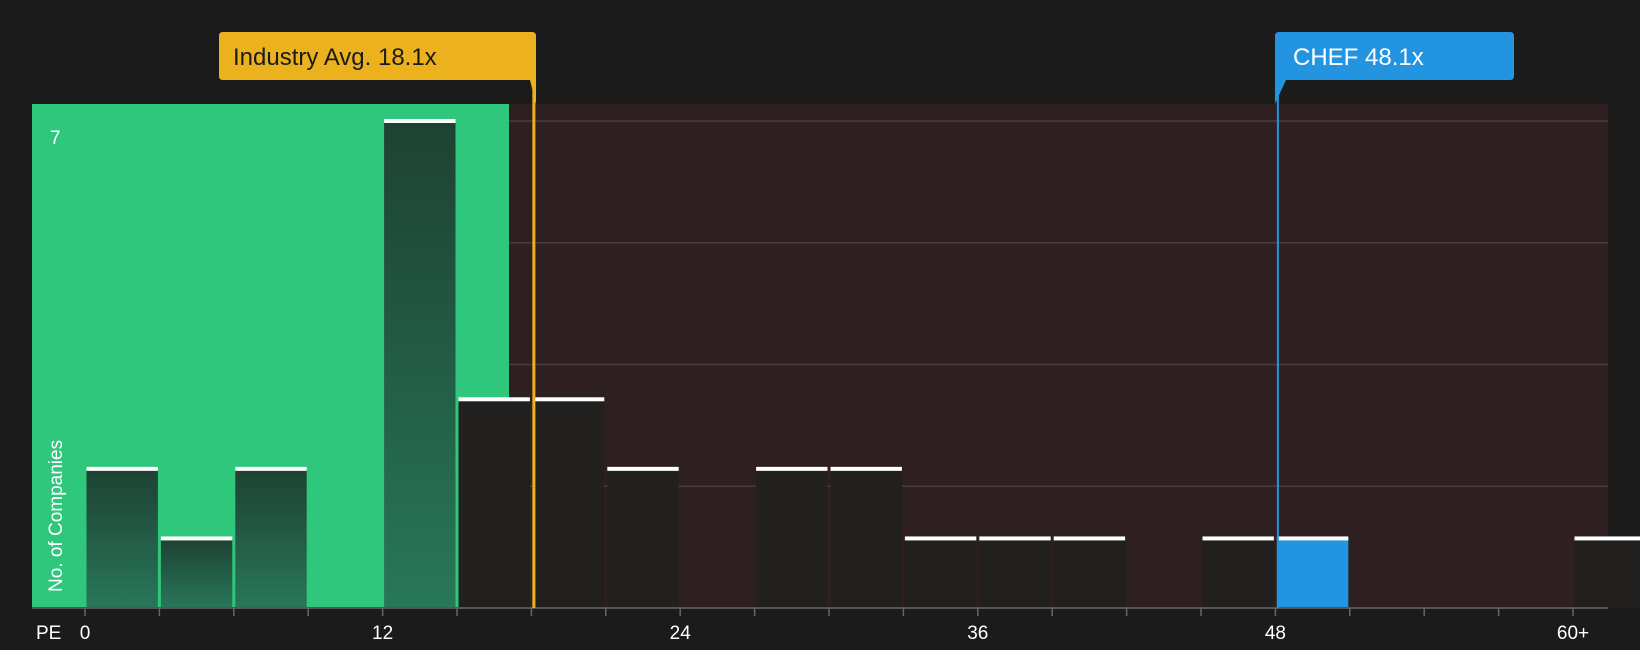 This screenshot has height=650, width=1640. What do you see at coordinates (1573, 633) in the screenshot?
I see `x-tick-label: 60+` at bounding box center [1573, 633].